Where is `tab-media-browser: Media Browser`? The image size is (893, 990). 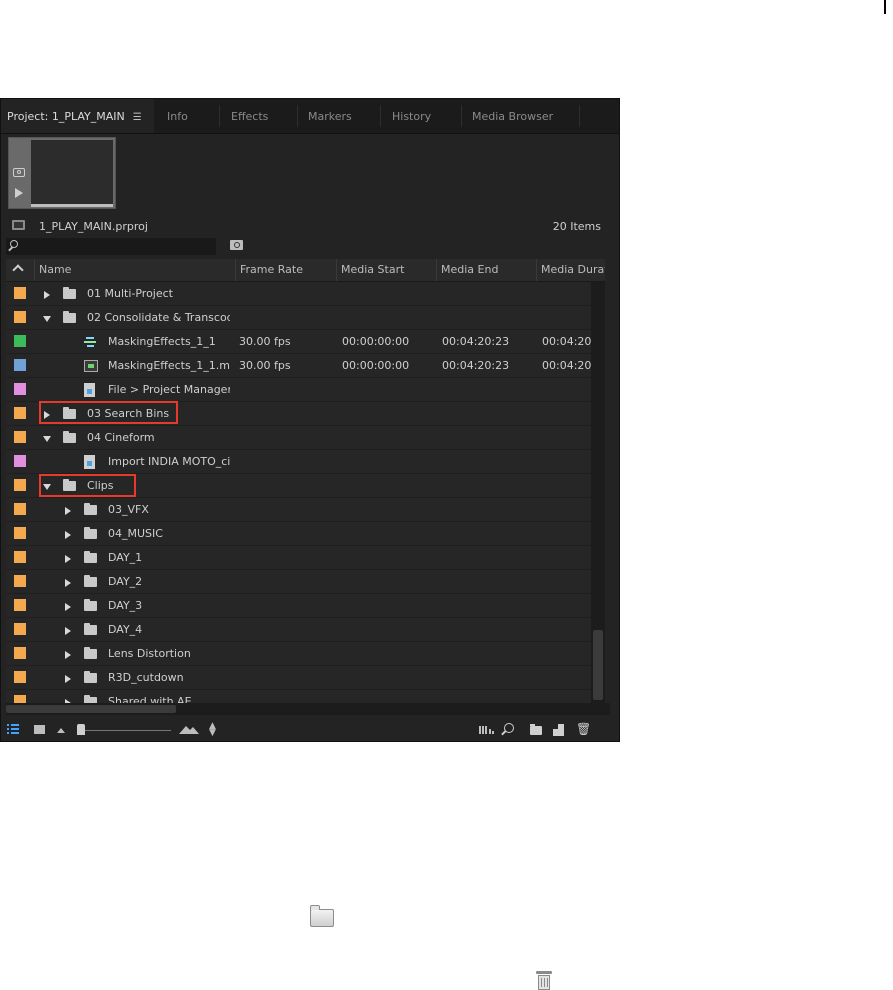
tab-media-browser: Media Browser is located at coordinates (522, 116).